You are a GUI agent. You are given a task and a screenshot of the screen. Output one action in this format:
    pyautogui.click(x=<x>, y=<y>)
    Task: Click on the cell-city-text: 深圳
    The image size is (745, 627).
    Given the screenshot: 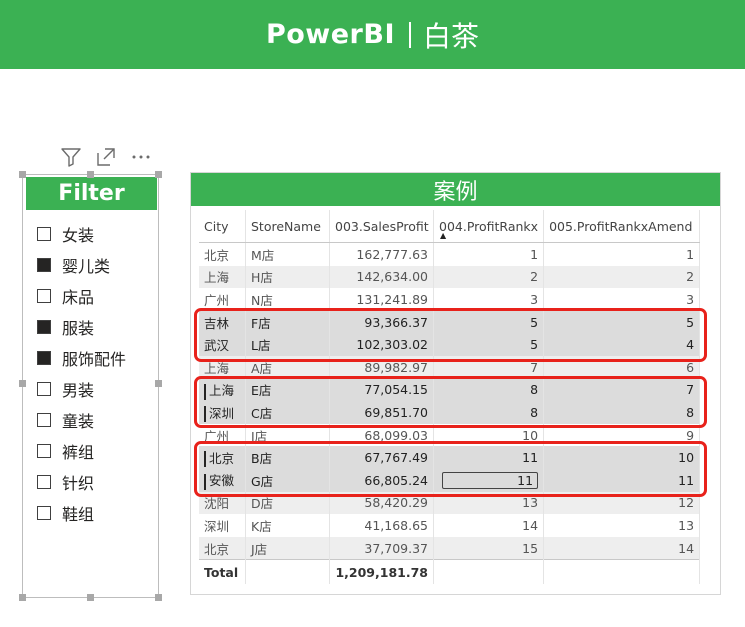 What is the action you would take?
    pyautogui.click(x=222, y=413)
    